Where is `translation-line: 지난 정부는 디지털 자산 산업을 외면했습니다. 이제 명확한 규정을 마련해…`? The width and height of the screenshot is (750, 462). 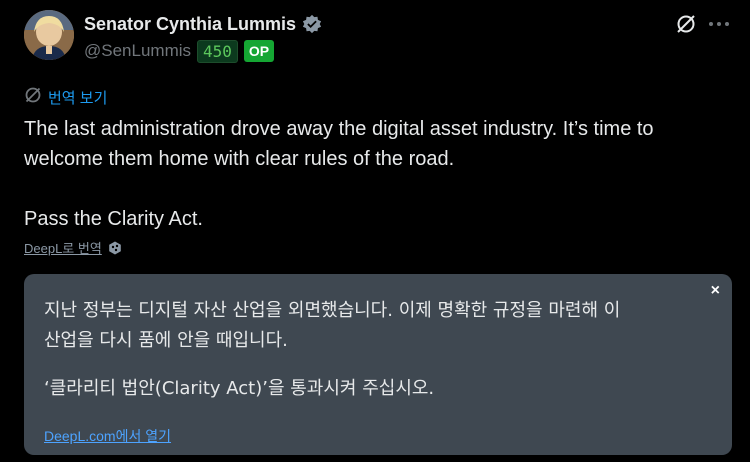
translation-line: 지난 정부는 디지털 자산 산업을 외면했습니다. 이제 명확한 규정을 마련해… is located at coordinates (332, 310).